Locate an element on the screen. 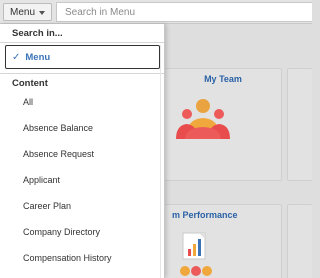 Image resolution: width=320 pixels, height=278 pixels. content-section-header: Content is located at coordinates (30, 83).